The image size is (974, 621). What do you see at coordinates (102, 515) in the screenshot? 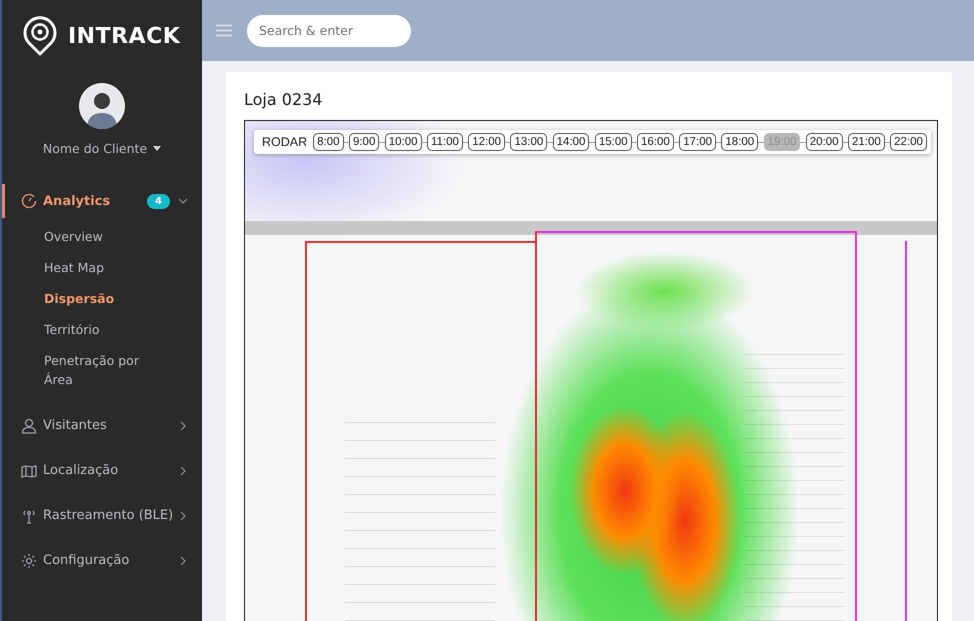
I see `nav-item: Rastreamento (BLE)` at bounding box center [102, 515].